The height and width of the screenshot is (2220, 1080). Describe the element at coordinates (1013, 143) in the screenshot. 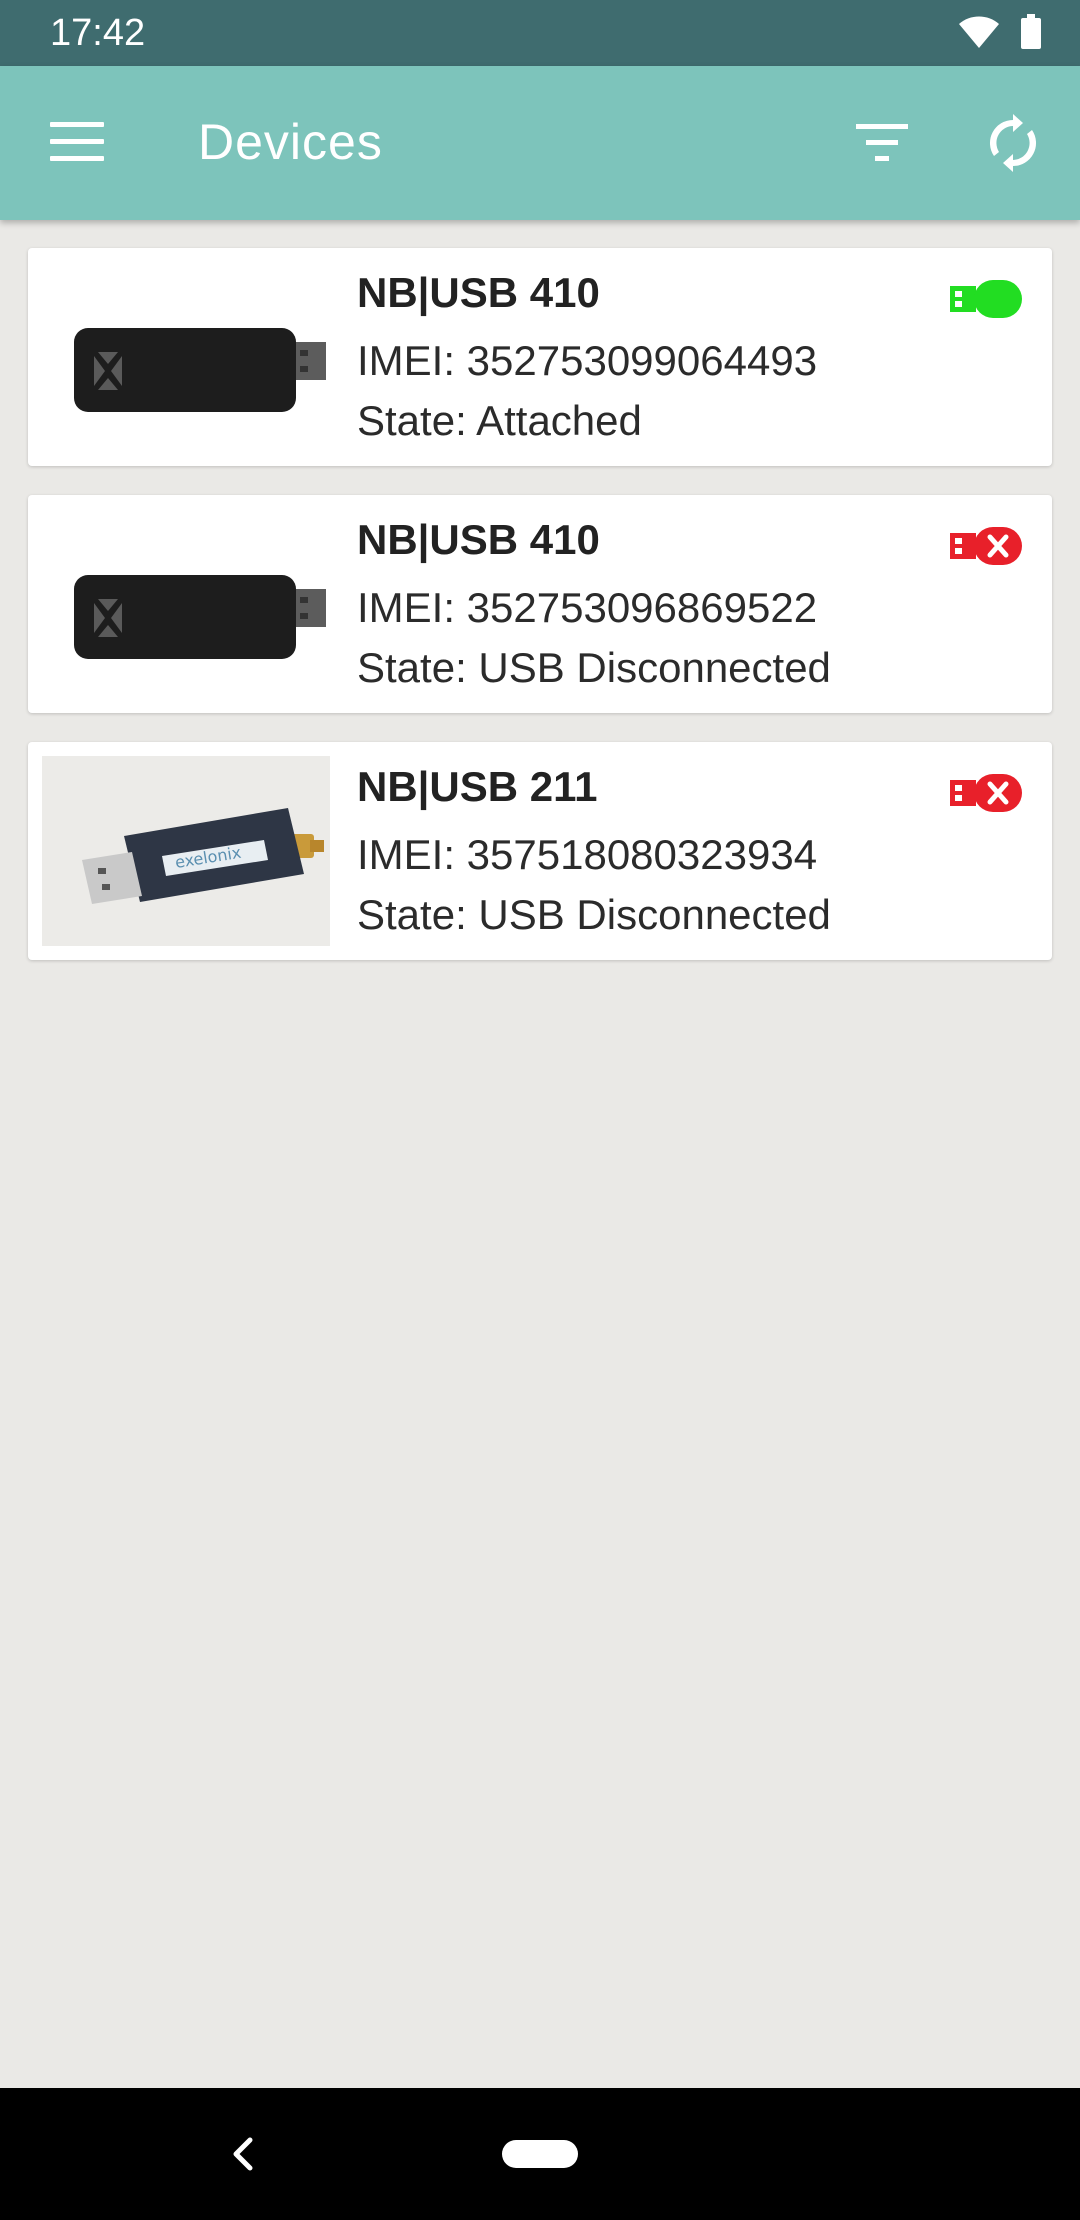

I see `sync-icon` at that location.